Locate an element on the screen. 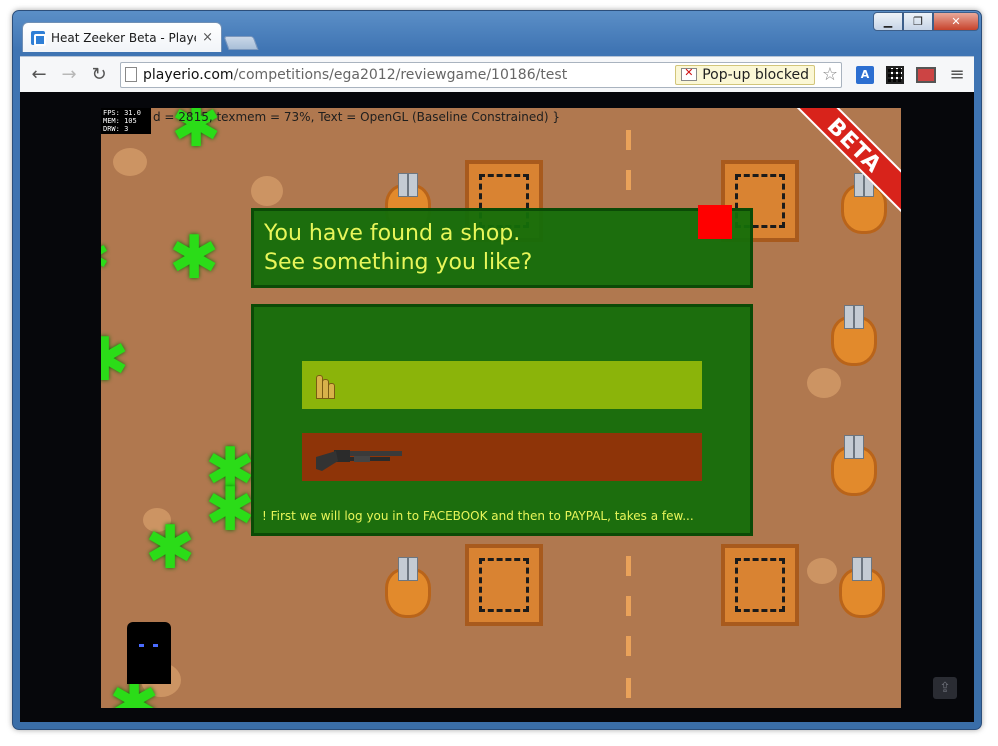 The image size is (998, 746). ammo-icon is located at coordinates (331, 385).